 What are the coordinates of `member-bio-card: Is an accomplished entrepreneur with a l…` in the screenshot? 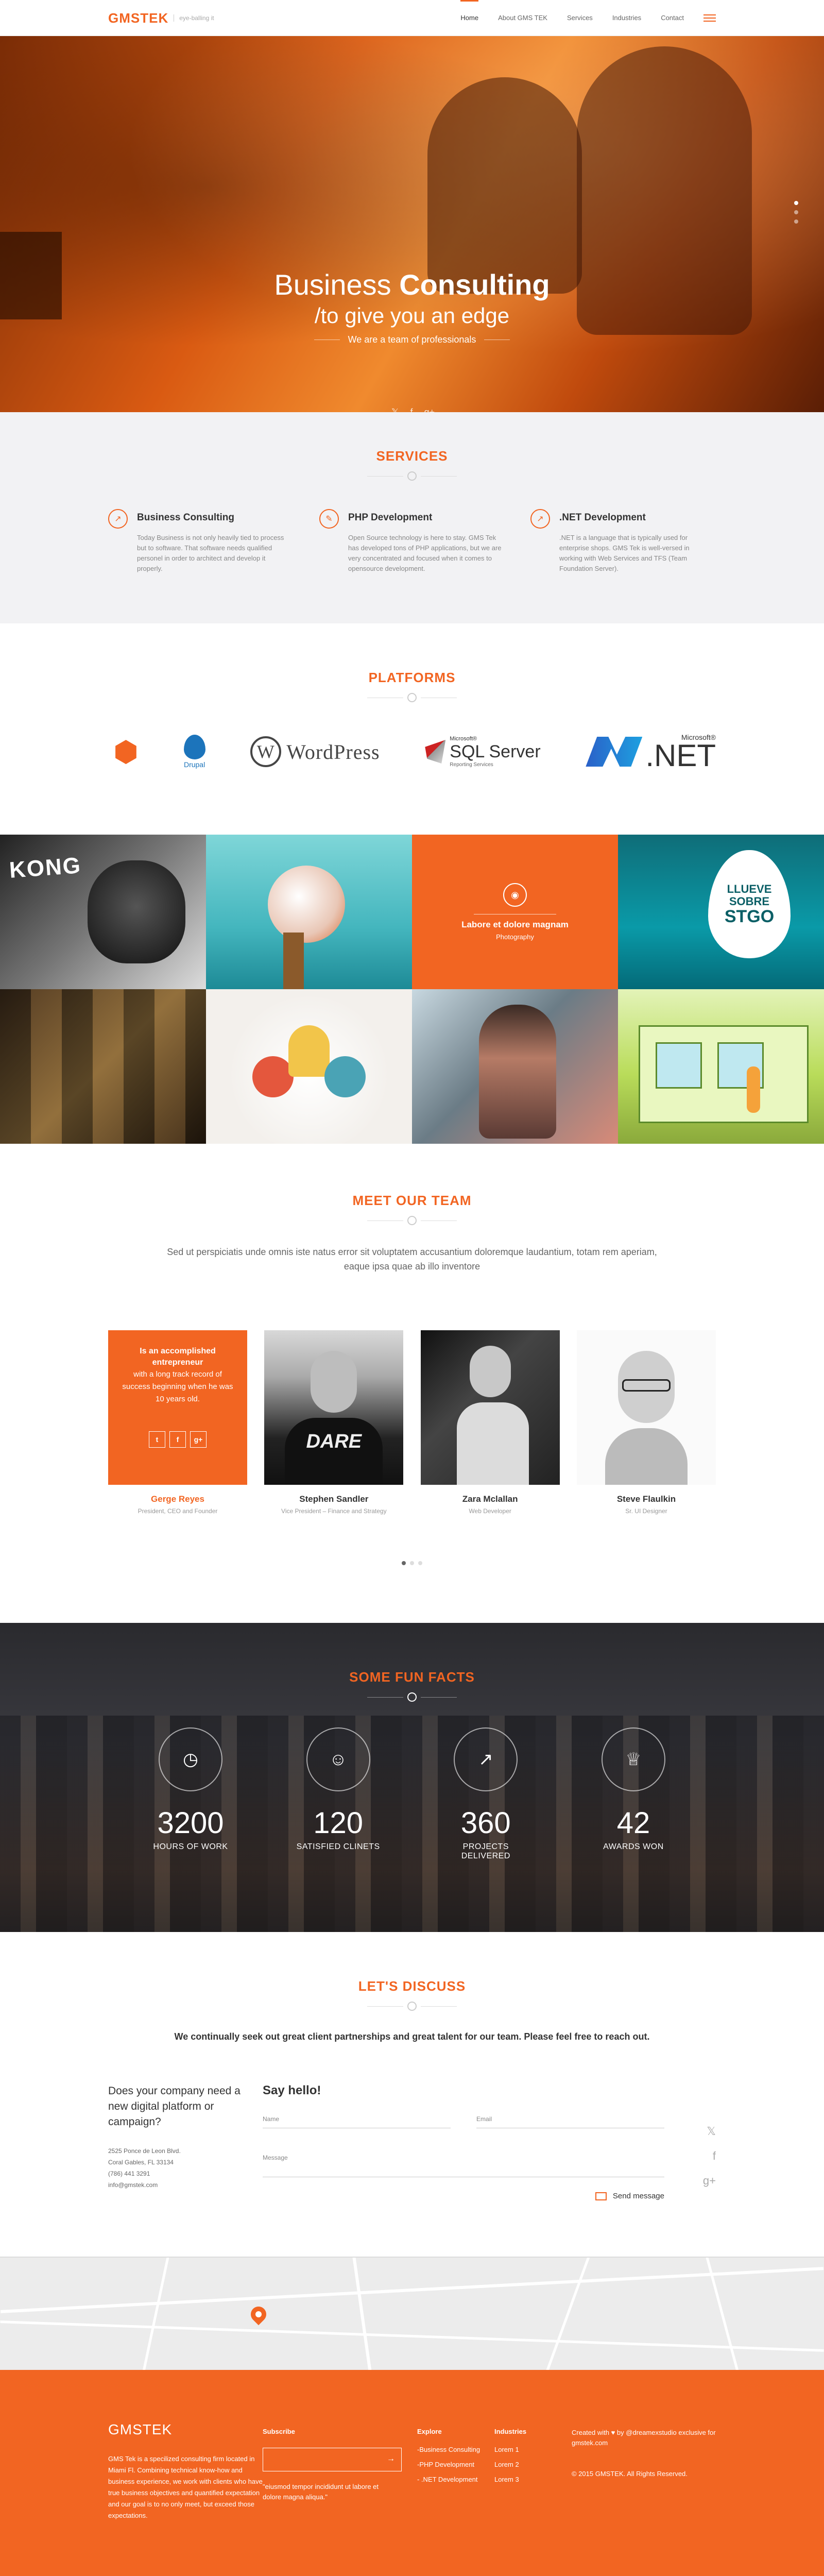 It's located at (177, 1407).